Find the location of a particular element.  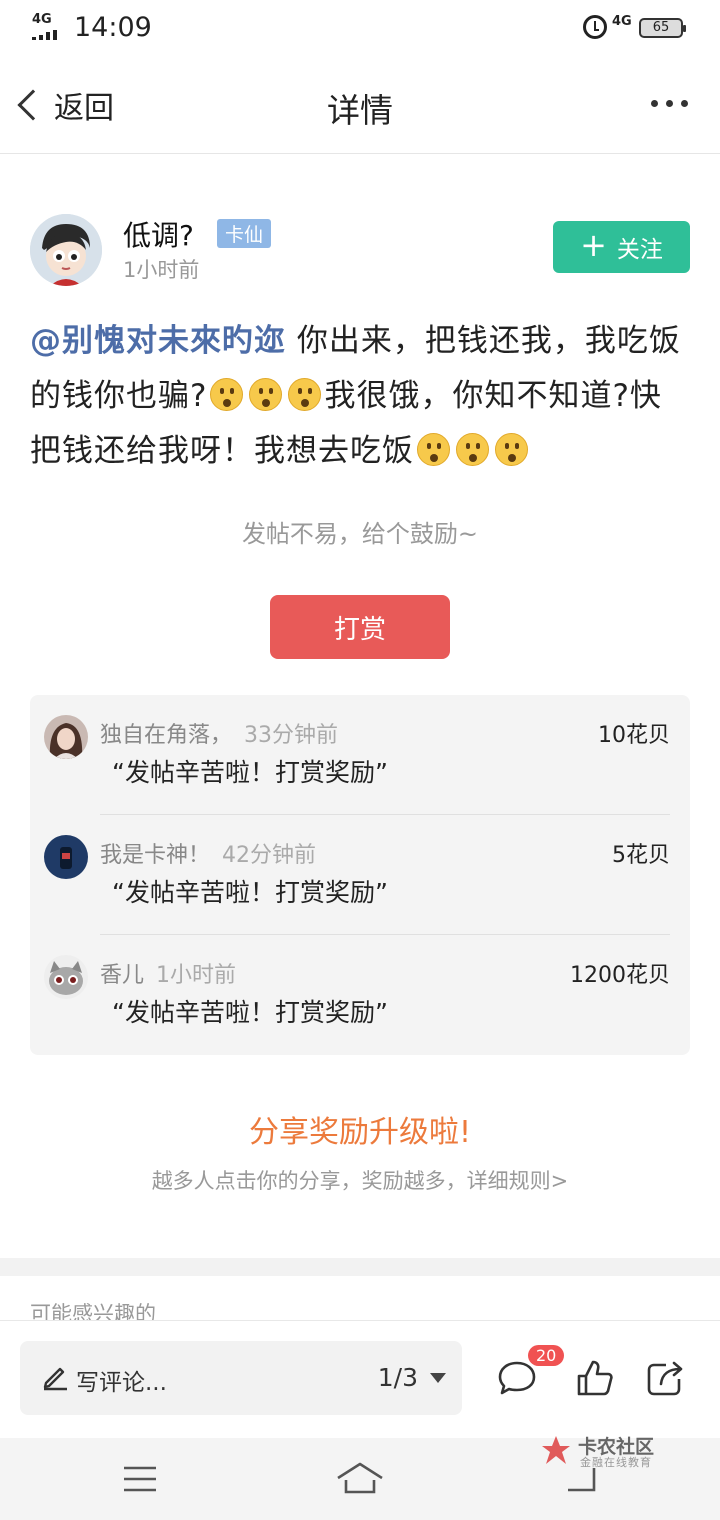

network-indicator-right: 4G is located at coordinates (622, 21).